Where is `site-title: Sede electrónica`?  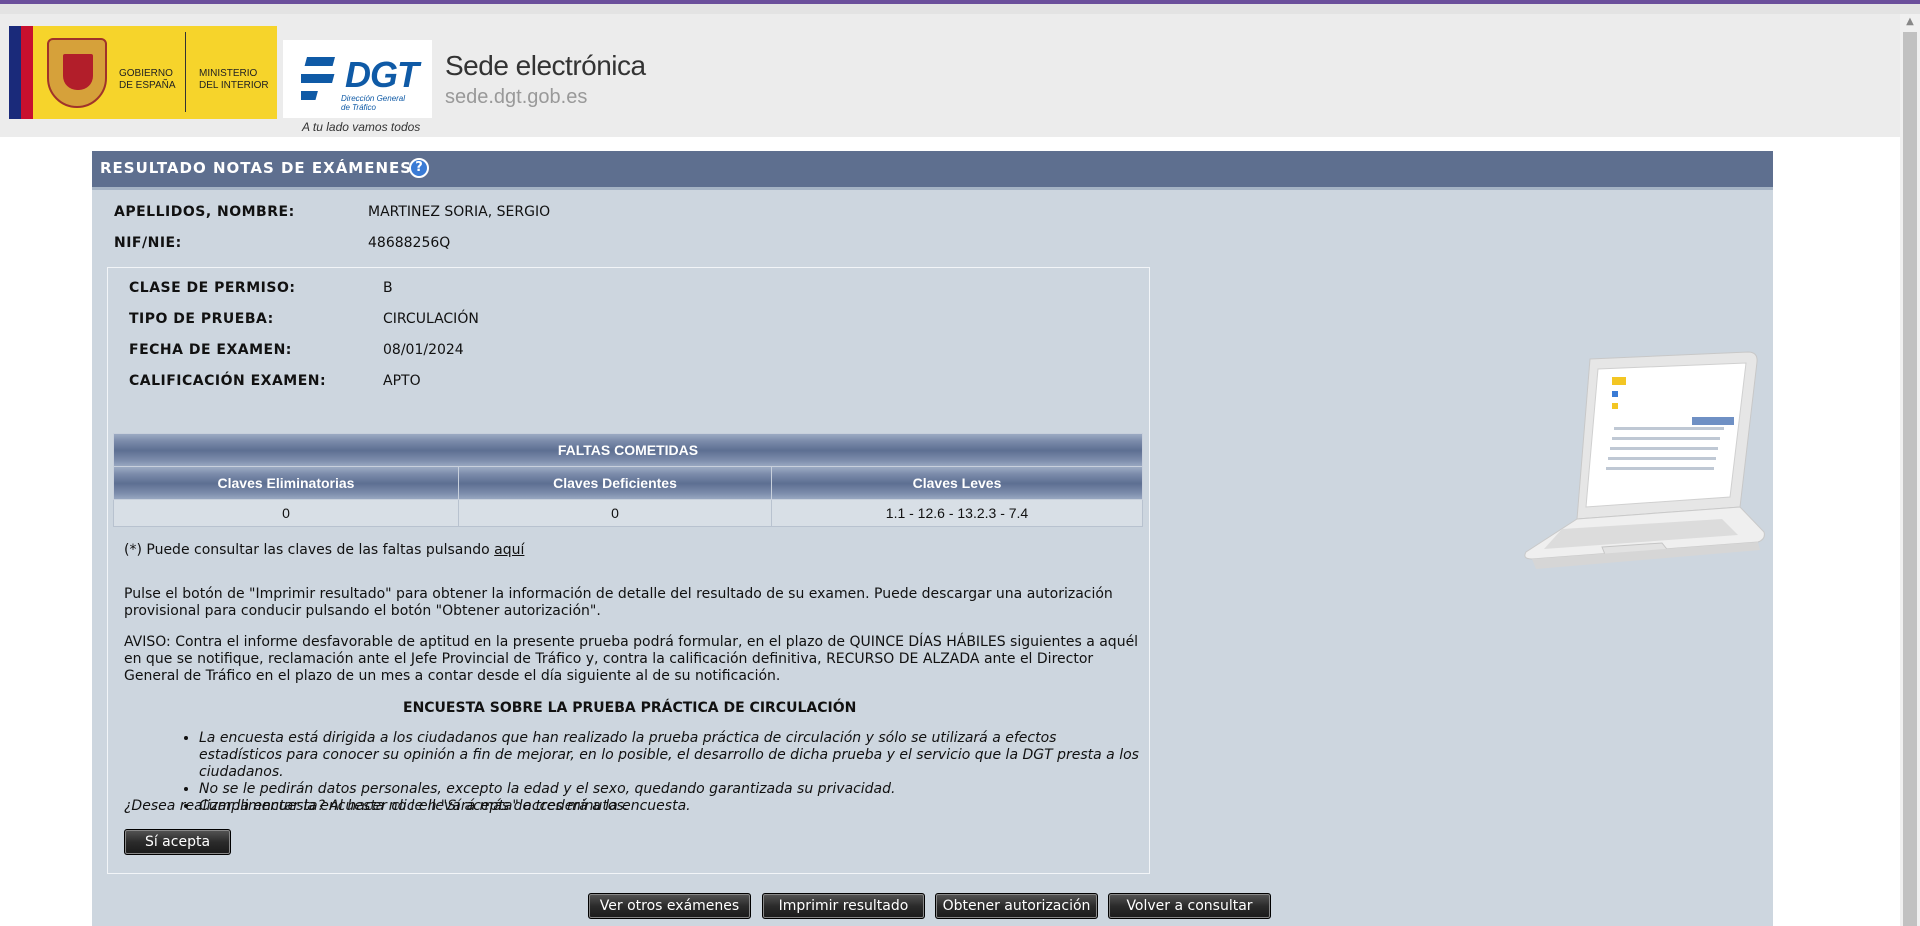
site-title: Sede electrónica is located at coordinates (545, 65).